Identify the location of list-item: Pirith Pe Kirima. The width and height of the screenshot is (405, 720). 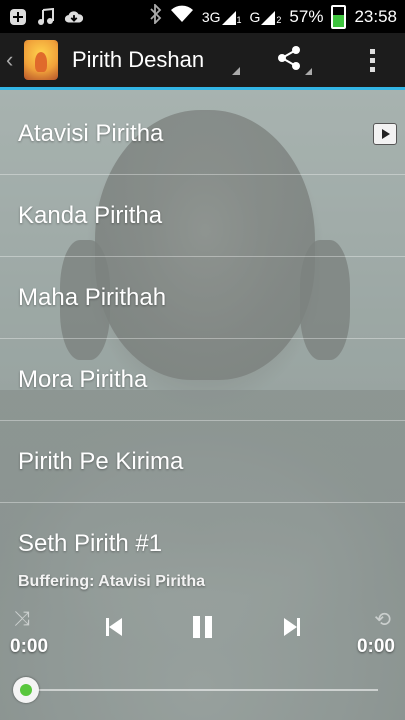
(202, 462).